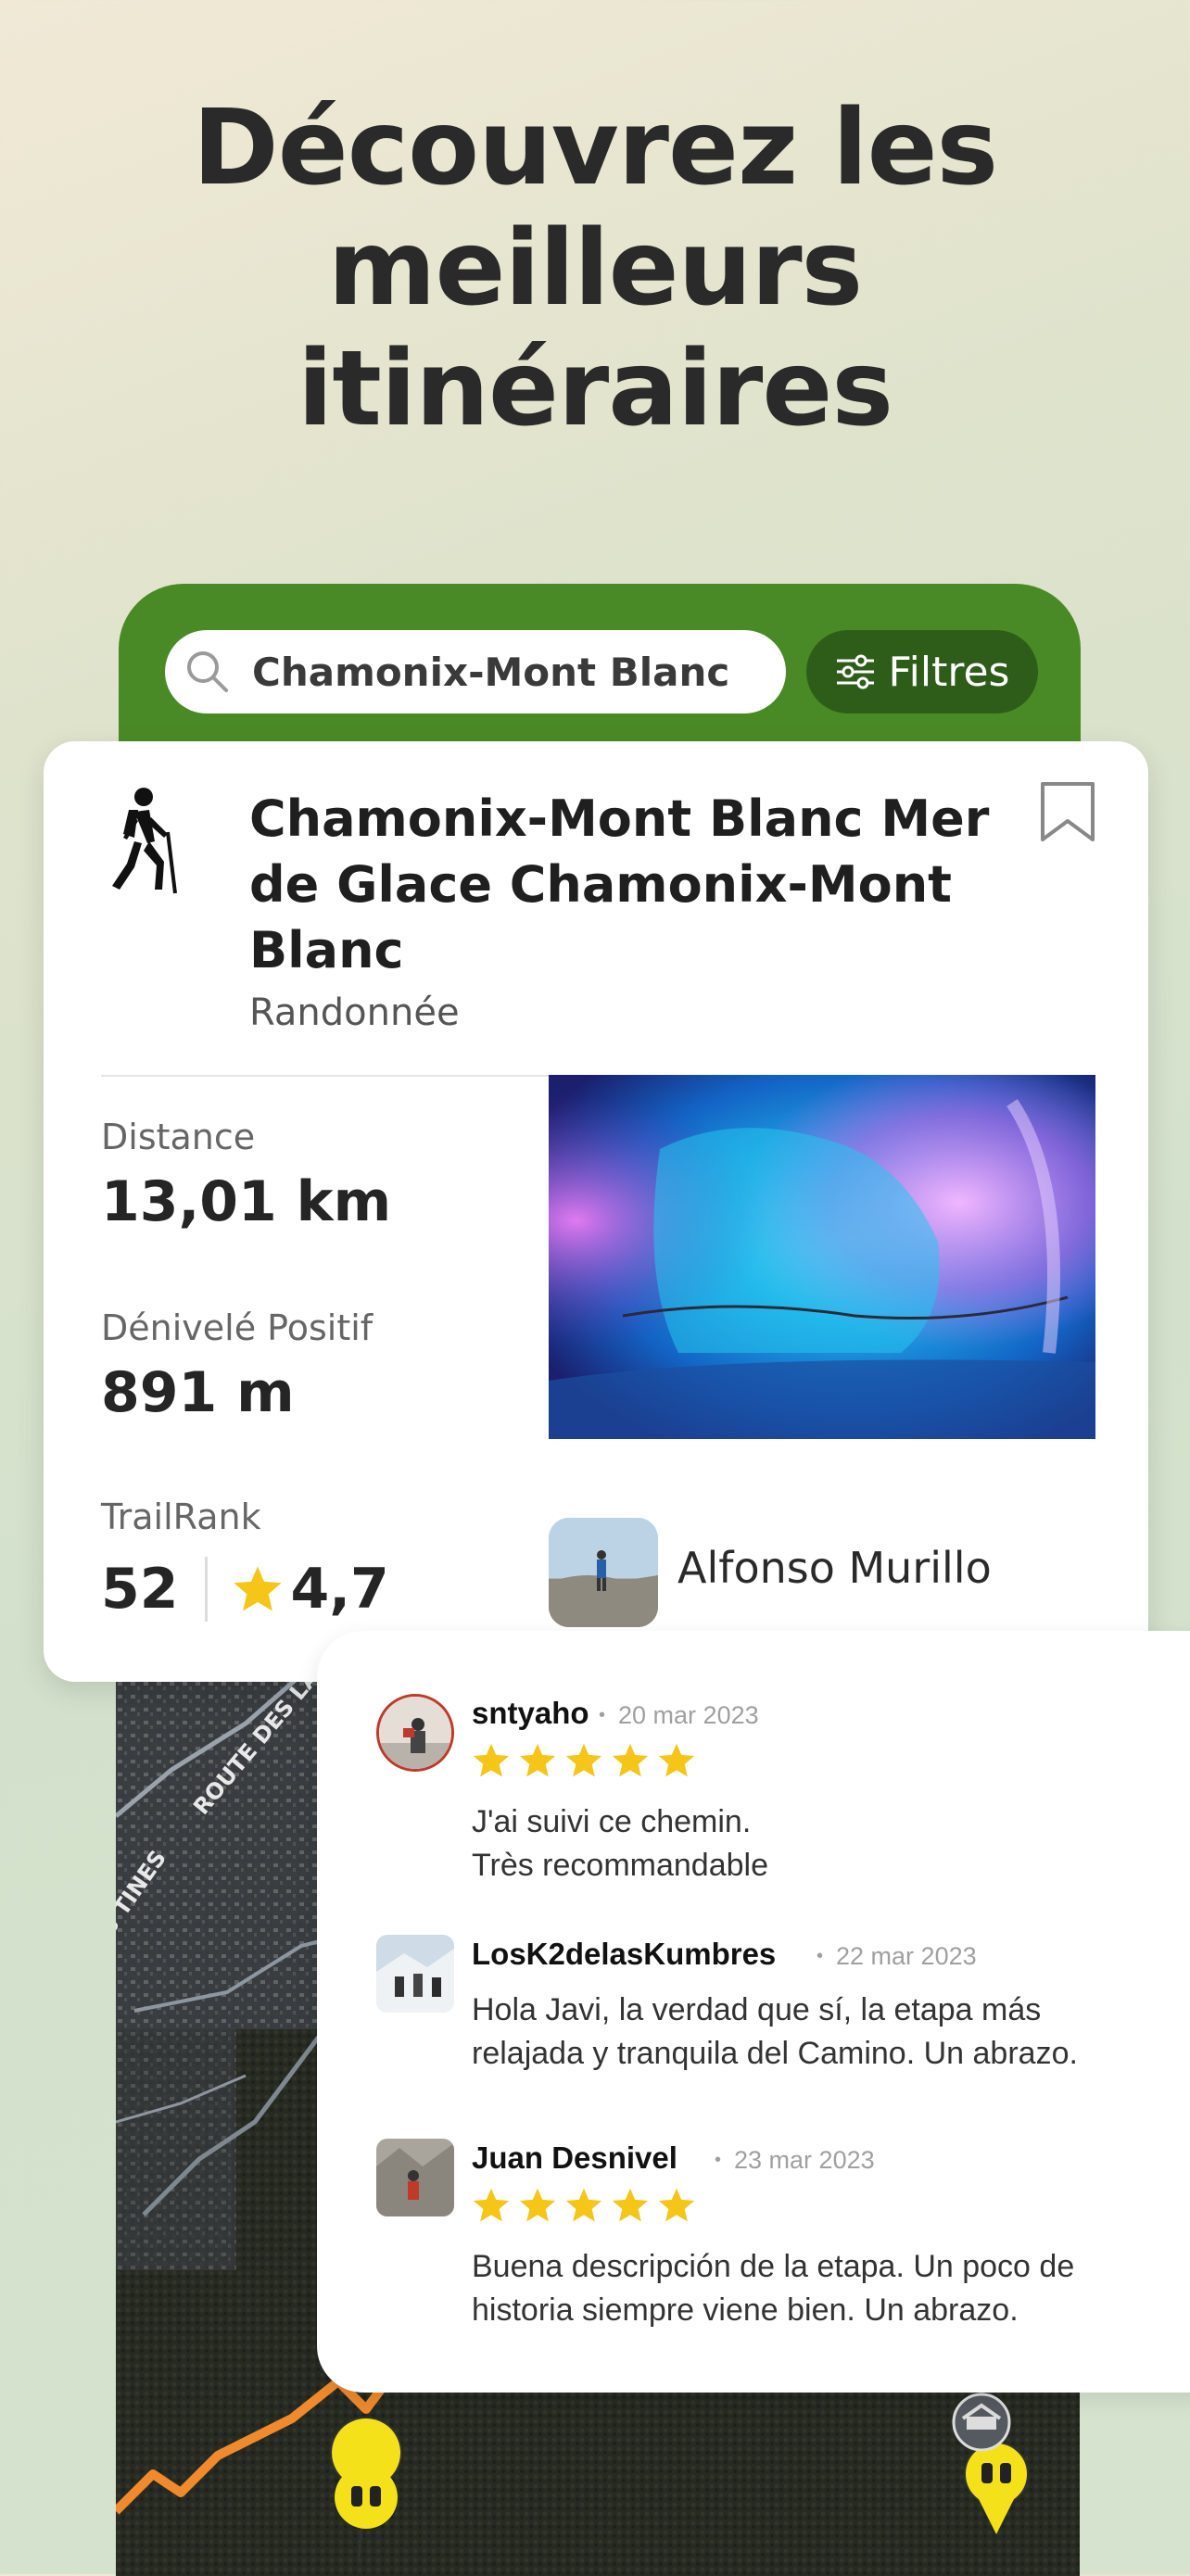 This screenshot has height=2576, width=1190. What do you see at coordinates (181, 1516) in the screenshot?
I see `trailrank-label: TrailRank` at bounding box center [181, 1516].